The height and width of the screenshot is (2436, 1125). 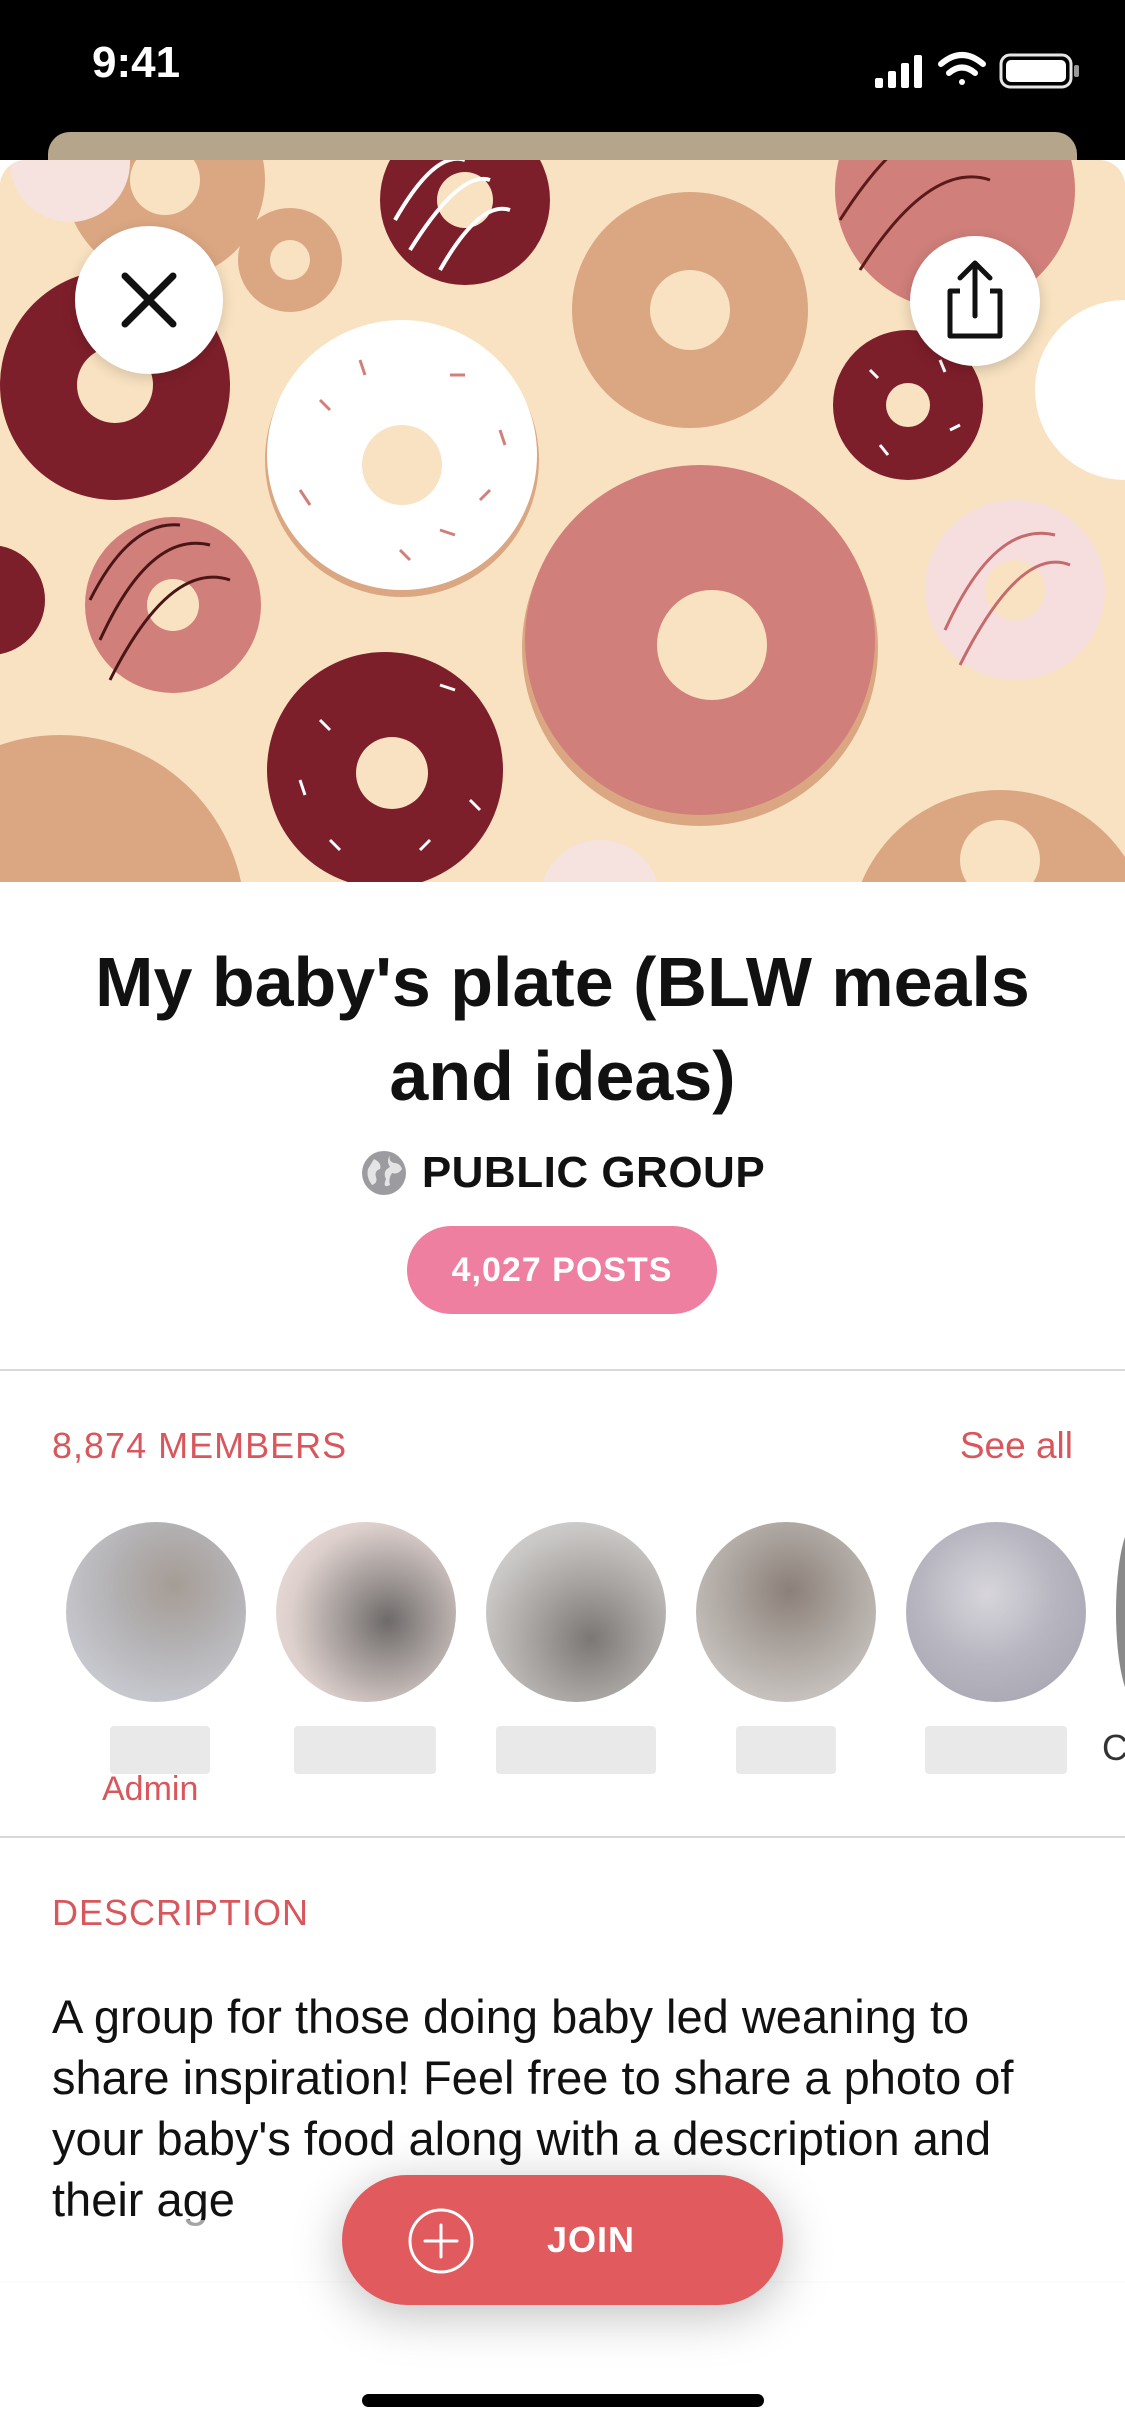 What do you see at coordinates (562, 1029) in the screenshot?
I see `group-title: My baby's plate (BLW meals and ideas)` at bounding box center [562, 1029].